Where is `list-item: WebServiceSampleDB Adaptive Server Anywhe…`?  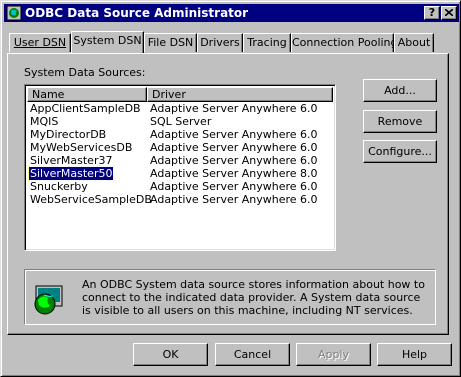
list-item: WebServiceSampleDB Adaptive Server Anywhe… is located at coordinates (180, 199).